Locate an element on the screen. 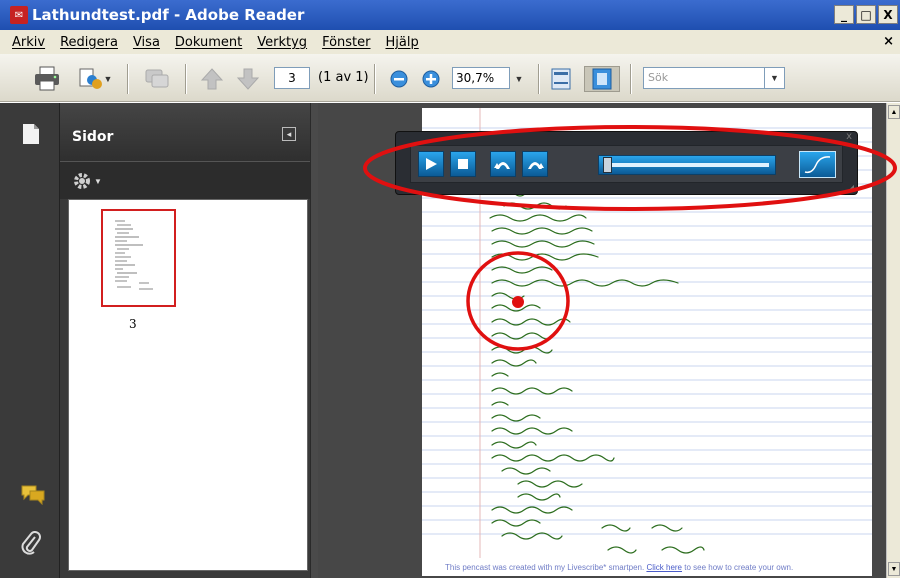 This screenshot has width=900, height=578. window-title: Lathundtest.pdf - Adobe Reader is located at coordinates (168, 15).